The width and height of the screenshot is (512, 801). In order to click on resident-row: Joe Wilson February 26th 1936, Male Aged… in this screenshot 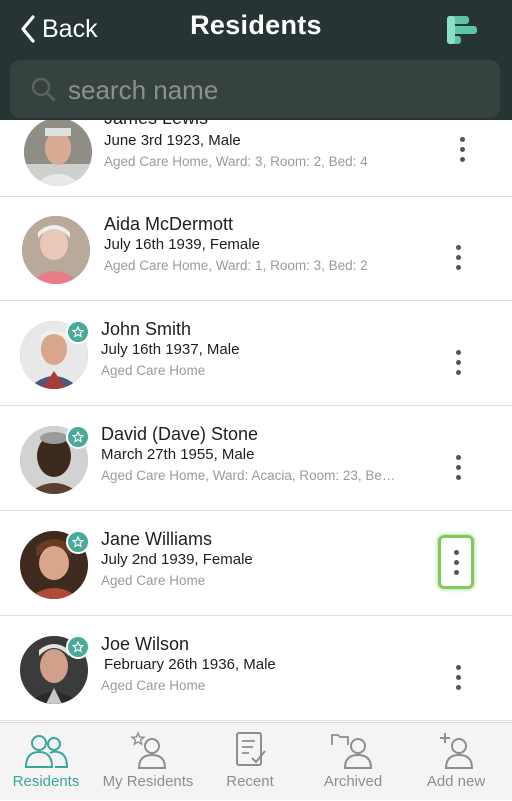, I will do `click(256, 668)`.